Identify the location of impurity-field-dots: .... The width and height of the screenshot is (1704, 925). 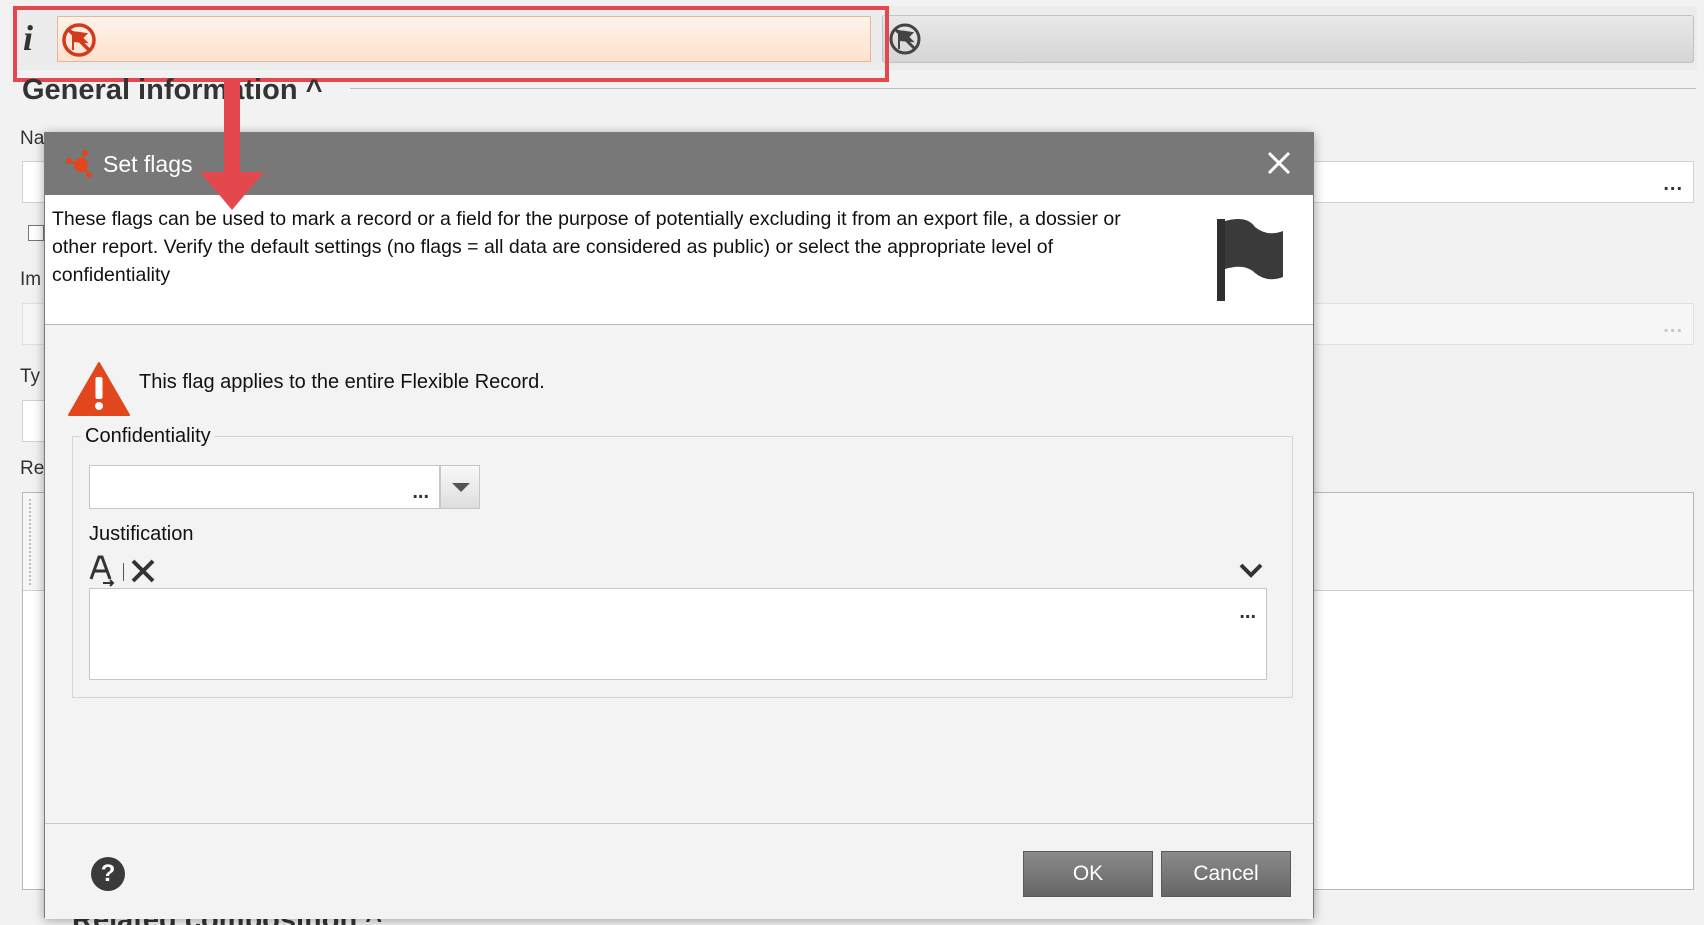
(1673, 326).